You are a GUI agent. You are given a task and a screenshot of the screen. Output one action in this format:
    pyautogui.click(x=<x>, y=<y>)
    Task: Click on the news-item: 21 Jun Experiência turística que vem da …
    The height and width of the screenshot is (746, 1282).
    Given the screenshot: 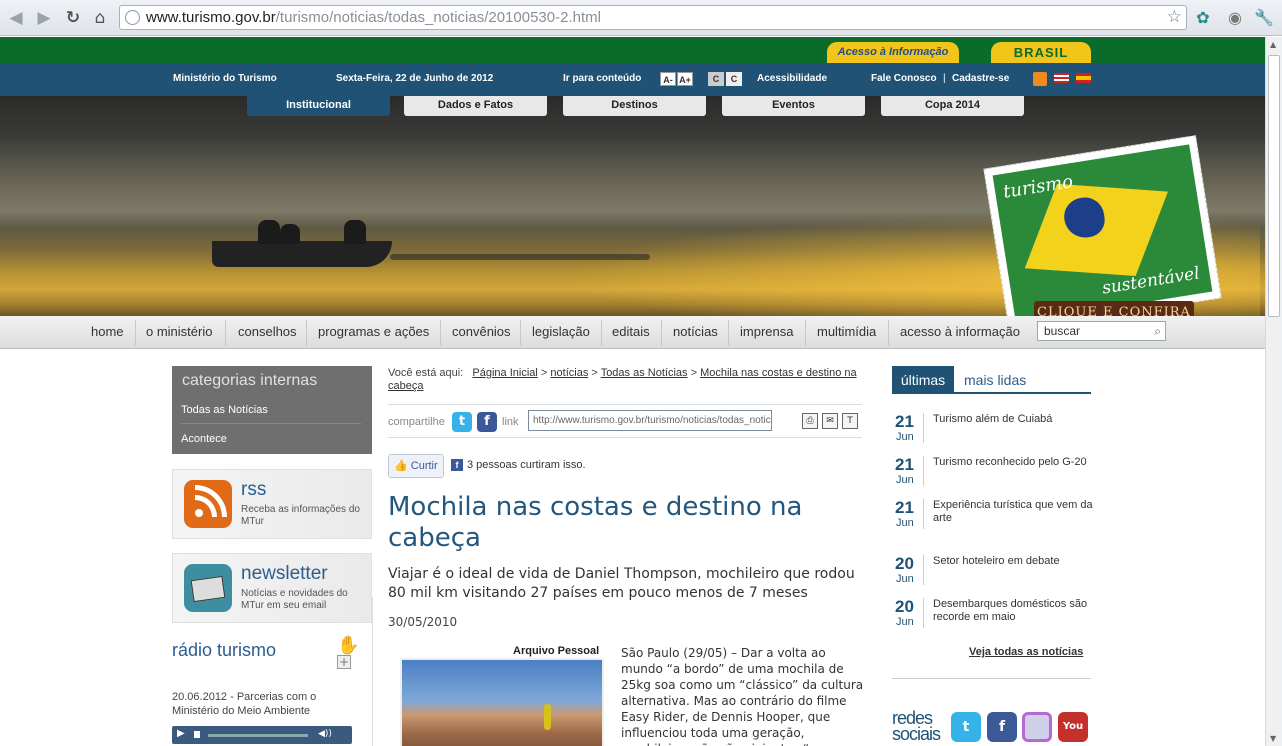 What is the action you would take?
    pyautogui.click(x=992, y=519)
    